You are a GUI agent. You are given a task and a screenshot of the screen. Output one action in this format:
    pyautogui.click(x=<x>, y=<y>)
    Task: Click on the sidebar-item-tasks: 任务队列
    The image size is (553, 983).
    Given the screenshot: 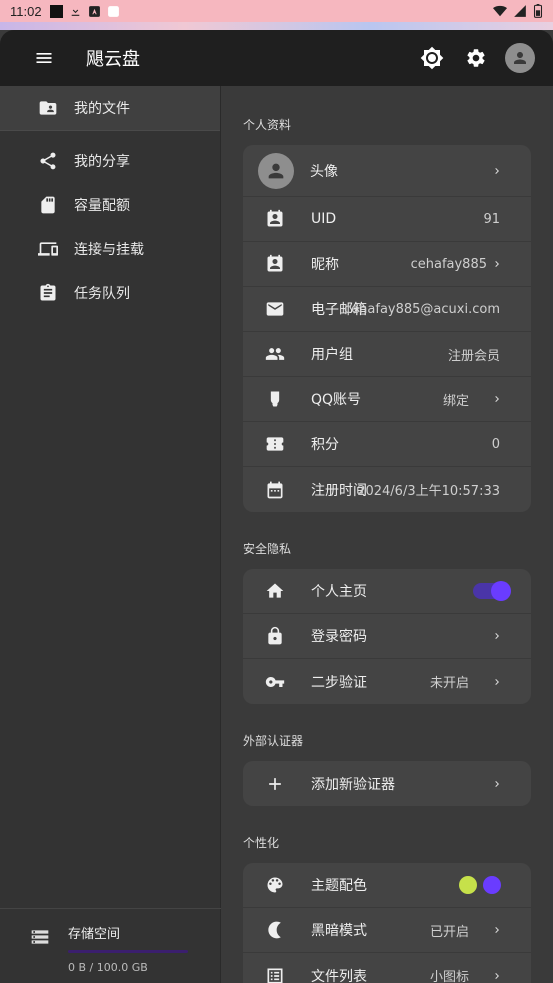 What is the action you would take?
    pyautogui.click(x=110, y=293)
    